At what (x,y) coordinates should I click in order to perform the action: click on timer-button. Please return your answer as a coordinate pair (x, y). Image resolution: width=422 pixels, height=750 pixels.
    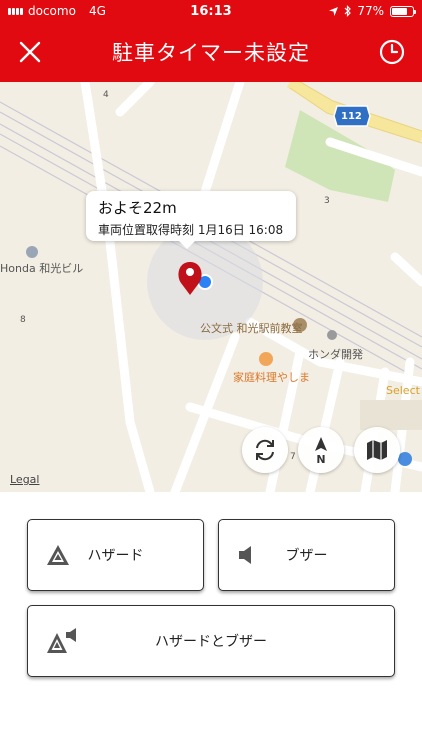
    Looking at the image, I should click on (392, 52).